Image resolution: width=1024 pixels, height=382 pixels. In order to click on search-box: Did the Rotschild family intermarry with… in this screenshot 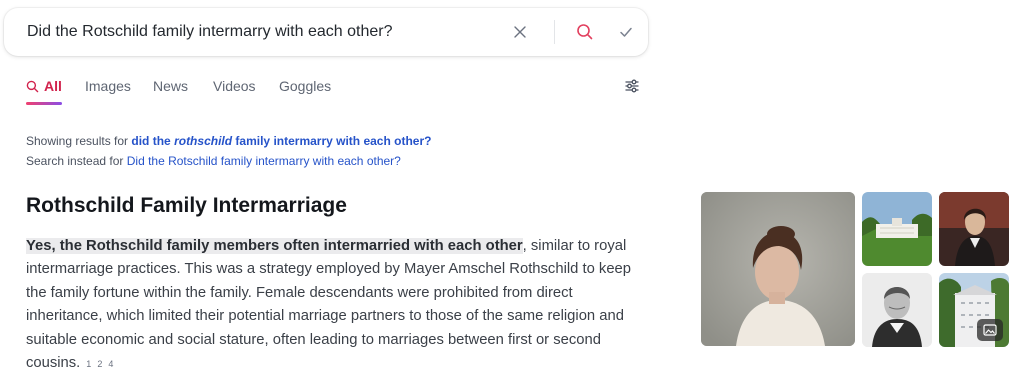, I will do `click(326, 32)`.